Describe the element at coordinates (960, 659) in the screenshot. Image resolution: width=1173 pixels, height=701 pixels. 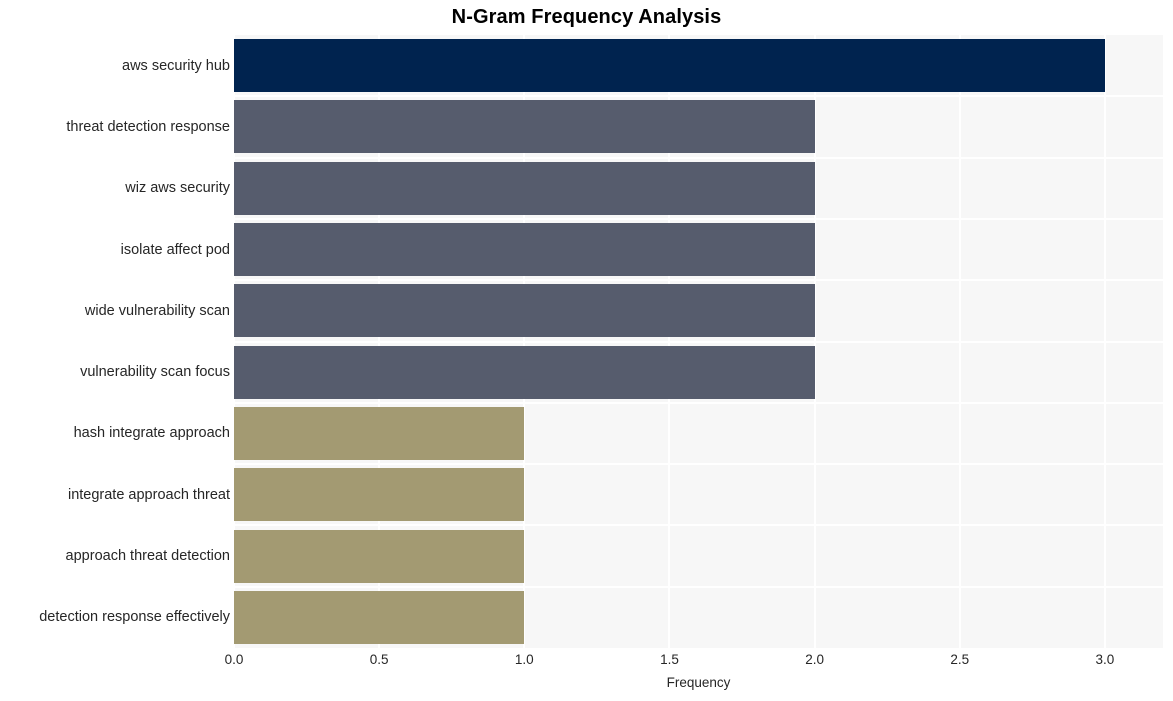
I see `x-axis-tick-label: 2.5` at that location.